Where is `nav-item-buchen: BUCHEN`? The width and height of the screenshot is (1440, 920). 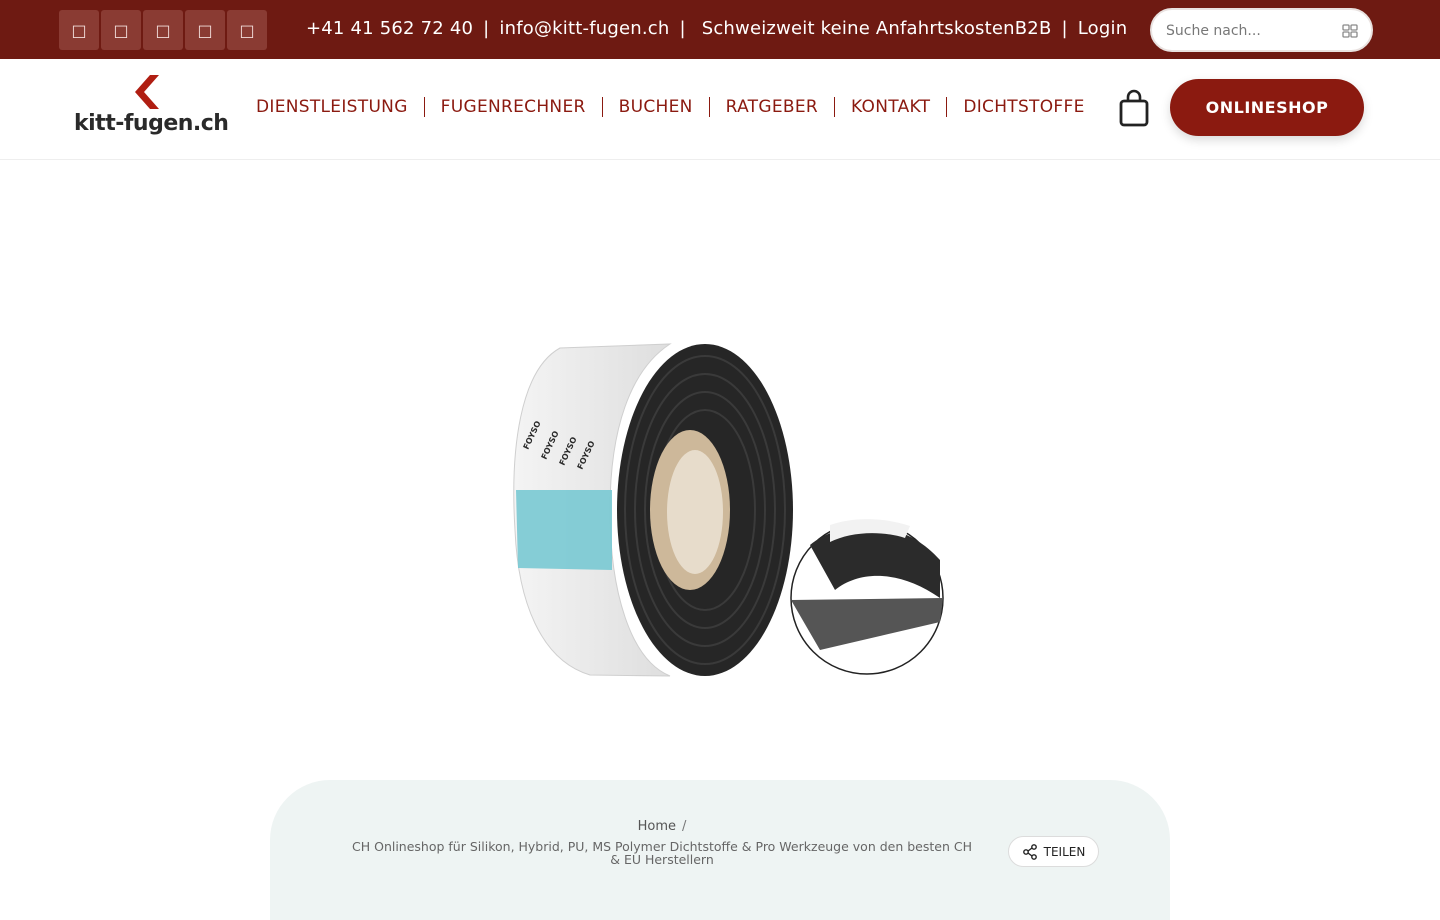
nav-item-buchen: BUCHEN is located at coordinates (656, 107).